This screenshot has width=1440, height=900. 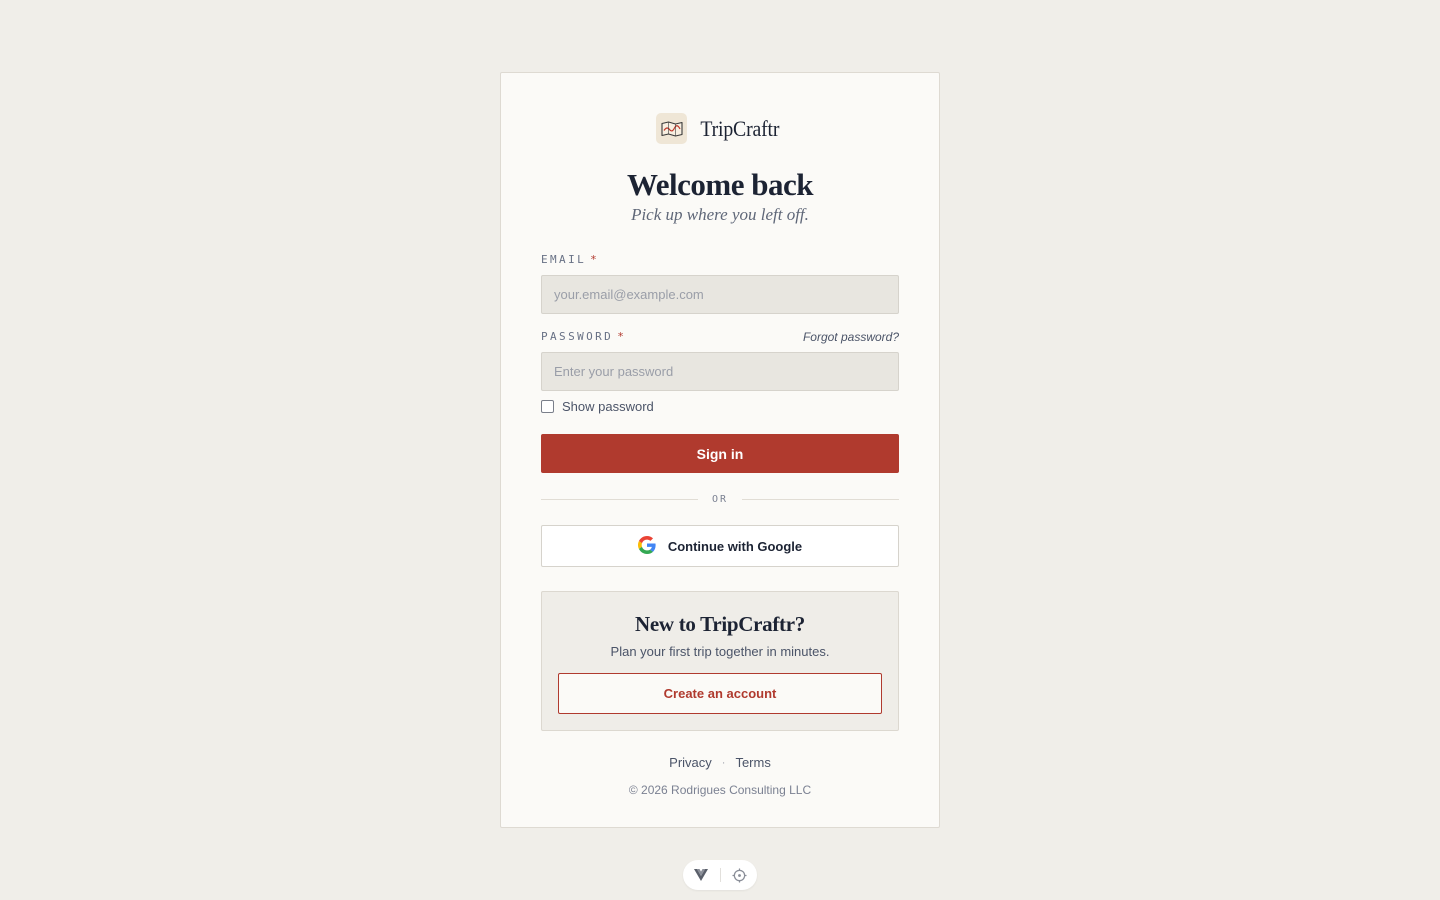 I want to click on divider-text: OR, so click(x=720, y=499).